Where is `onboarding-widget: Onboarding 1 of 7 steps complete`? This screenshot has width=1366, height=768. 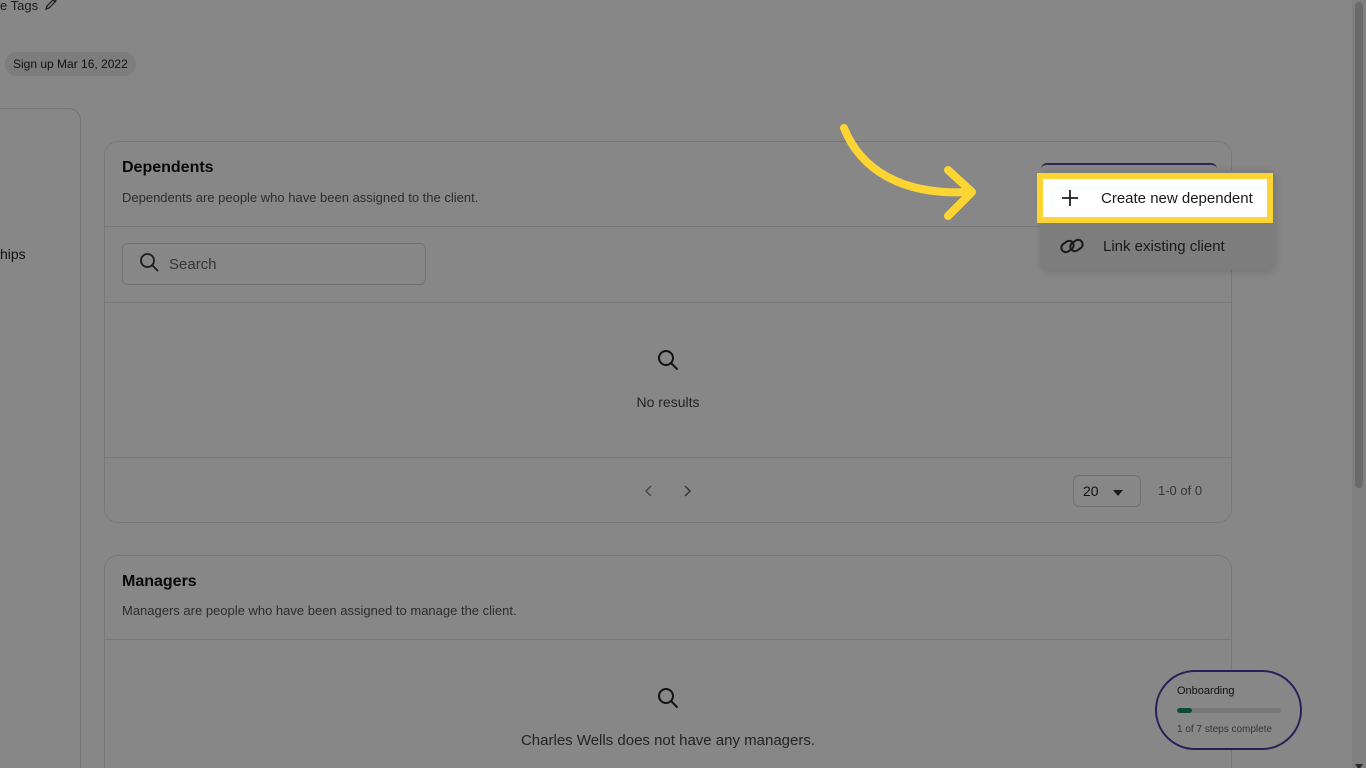 onboarding-widget: Onboarding 1 of 7 steps complete is located at coordinates (1228, 710).